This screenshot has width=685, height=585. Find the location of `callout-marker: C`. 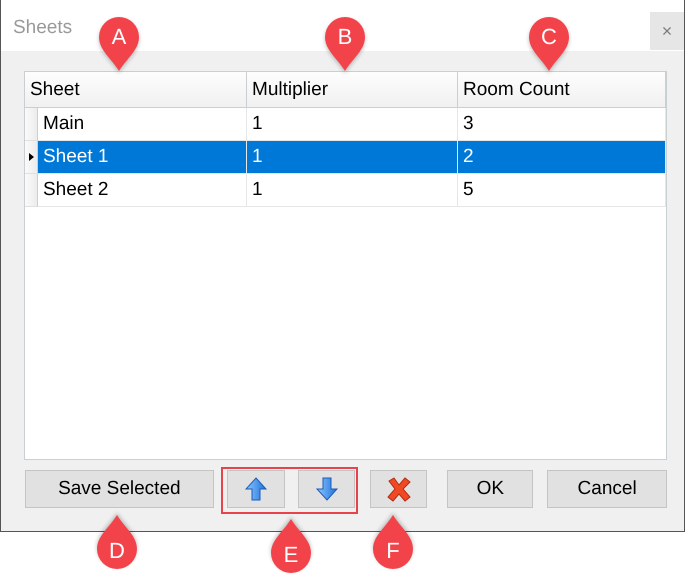

callout-marker: C is located at coordinates (549, 43).